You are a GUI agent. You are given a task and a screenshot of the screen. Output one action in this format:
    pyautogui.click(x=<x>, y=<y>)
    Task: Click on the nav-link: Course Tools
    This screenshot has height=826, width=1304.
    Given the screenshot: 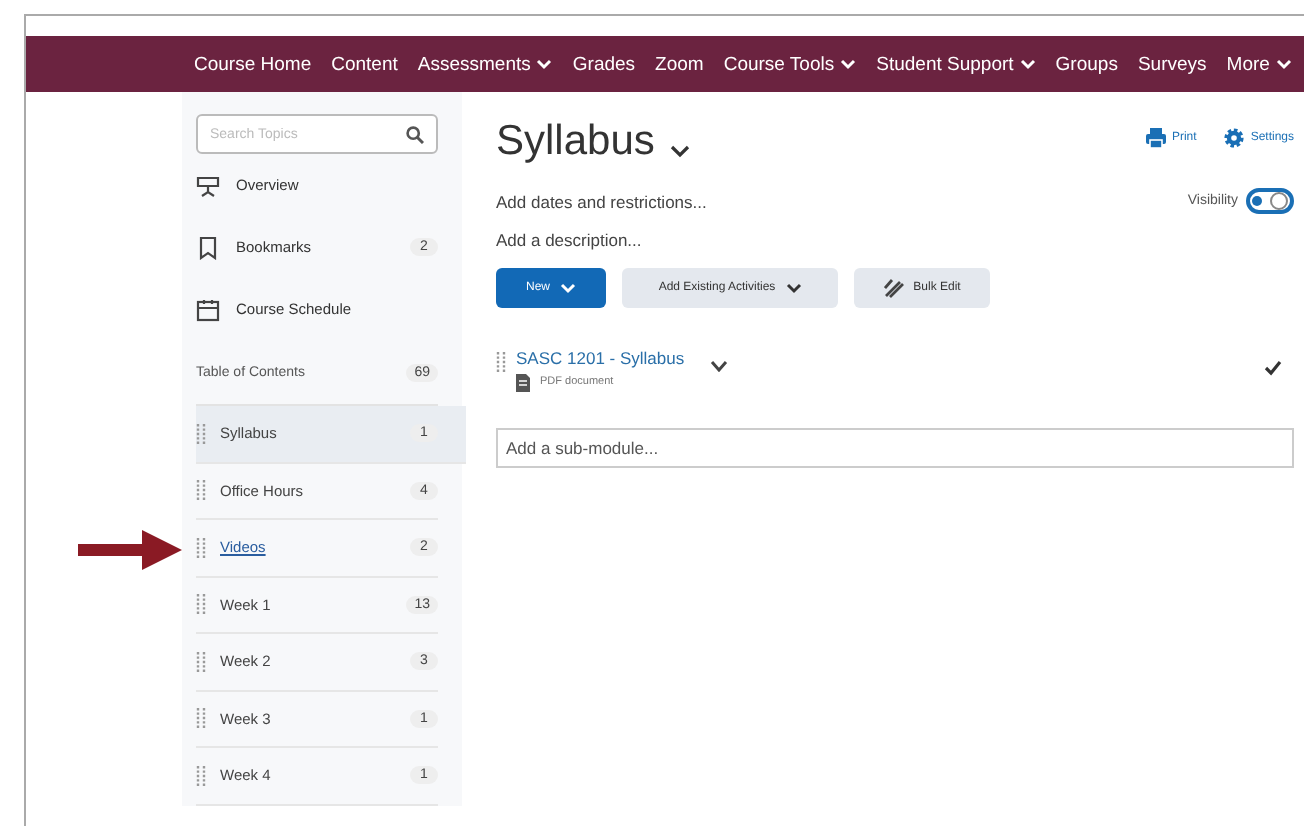 What is the action you would take?
    pyautogui.click(x=790, y=64)
    